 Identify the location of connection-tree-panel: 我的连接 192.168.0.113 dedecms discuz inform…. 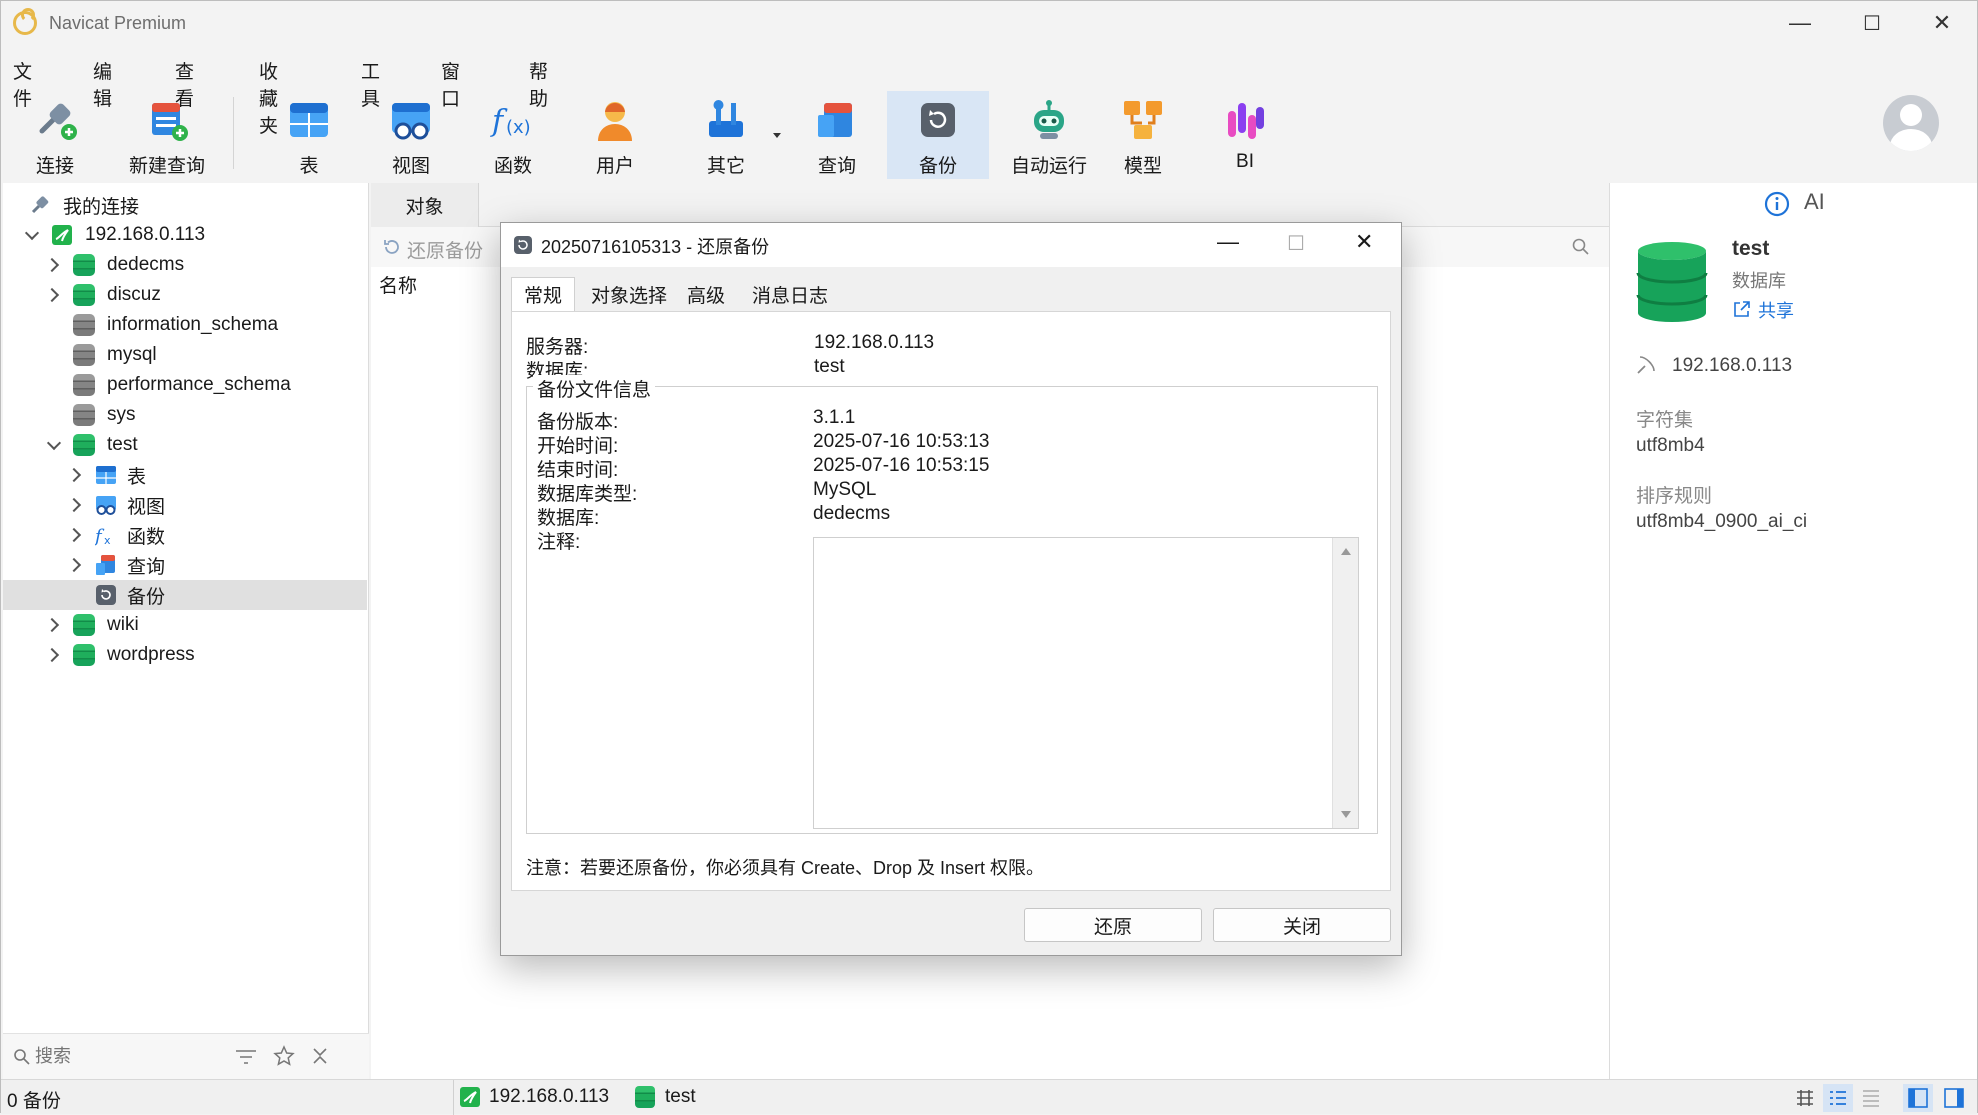
(186, 631).